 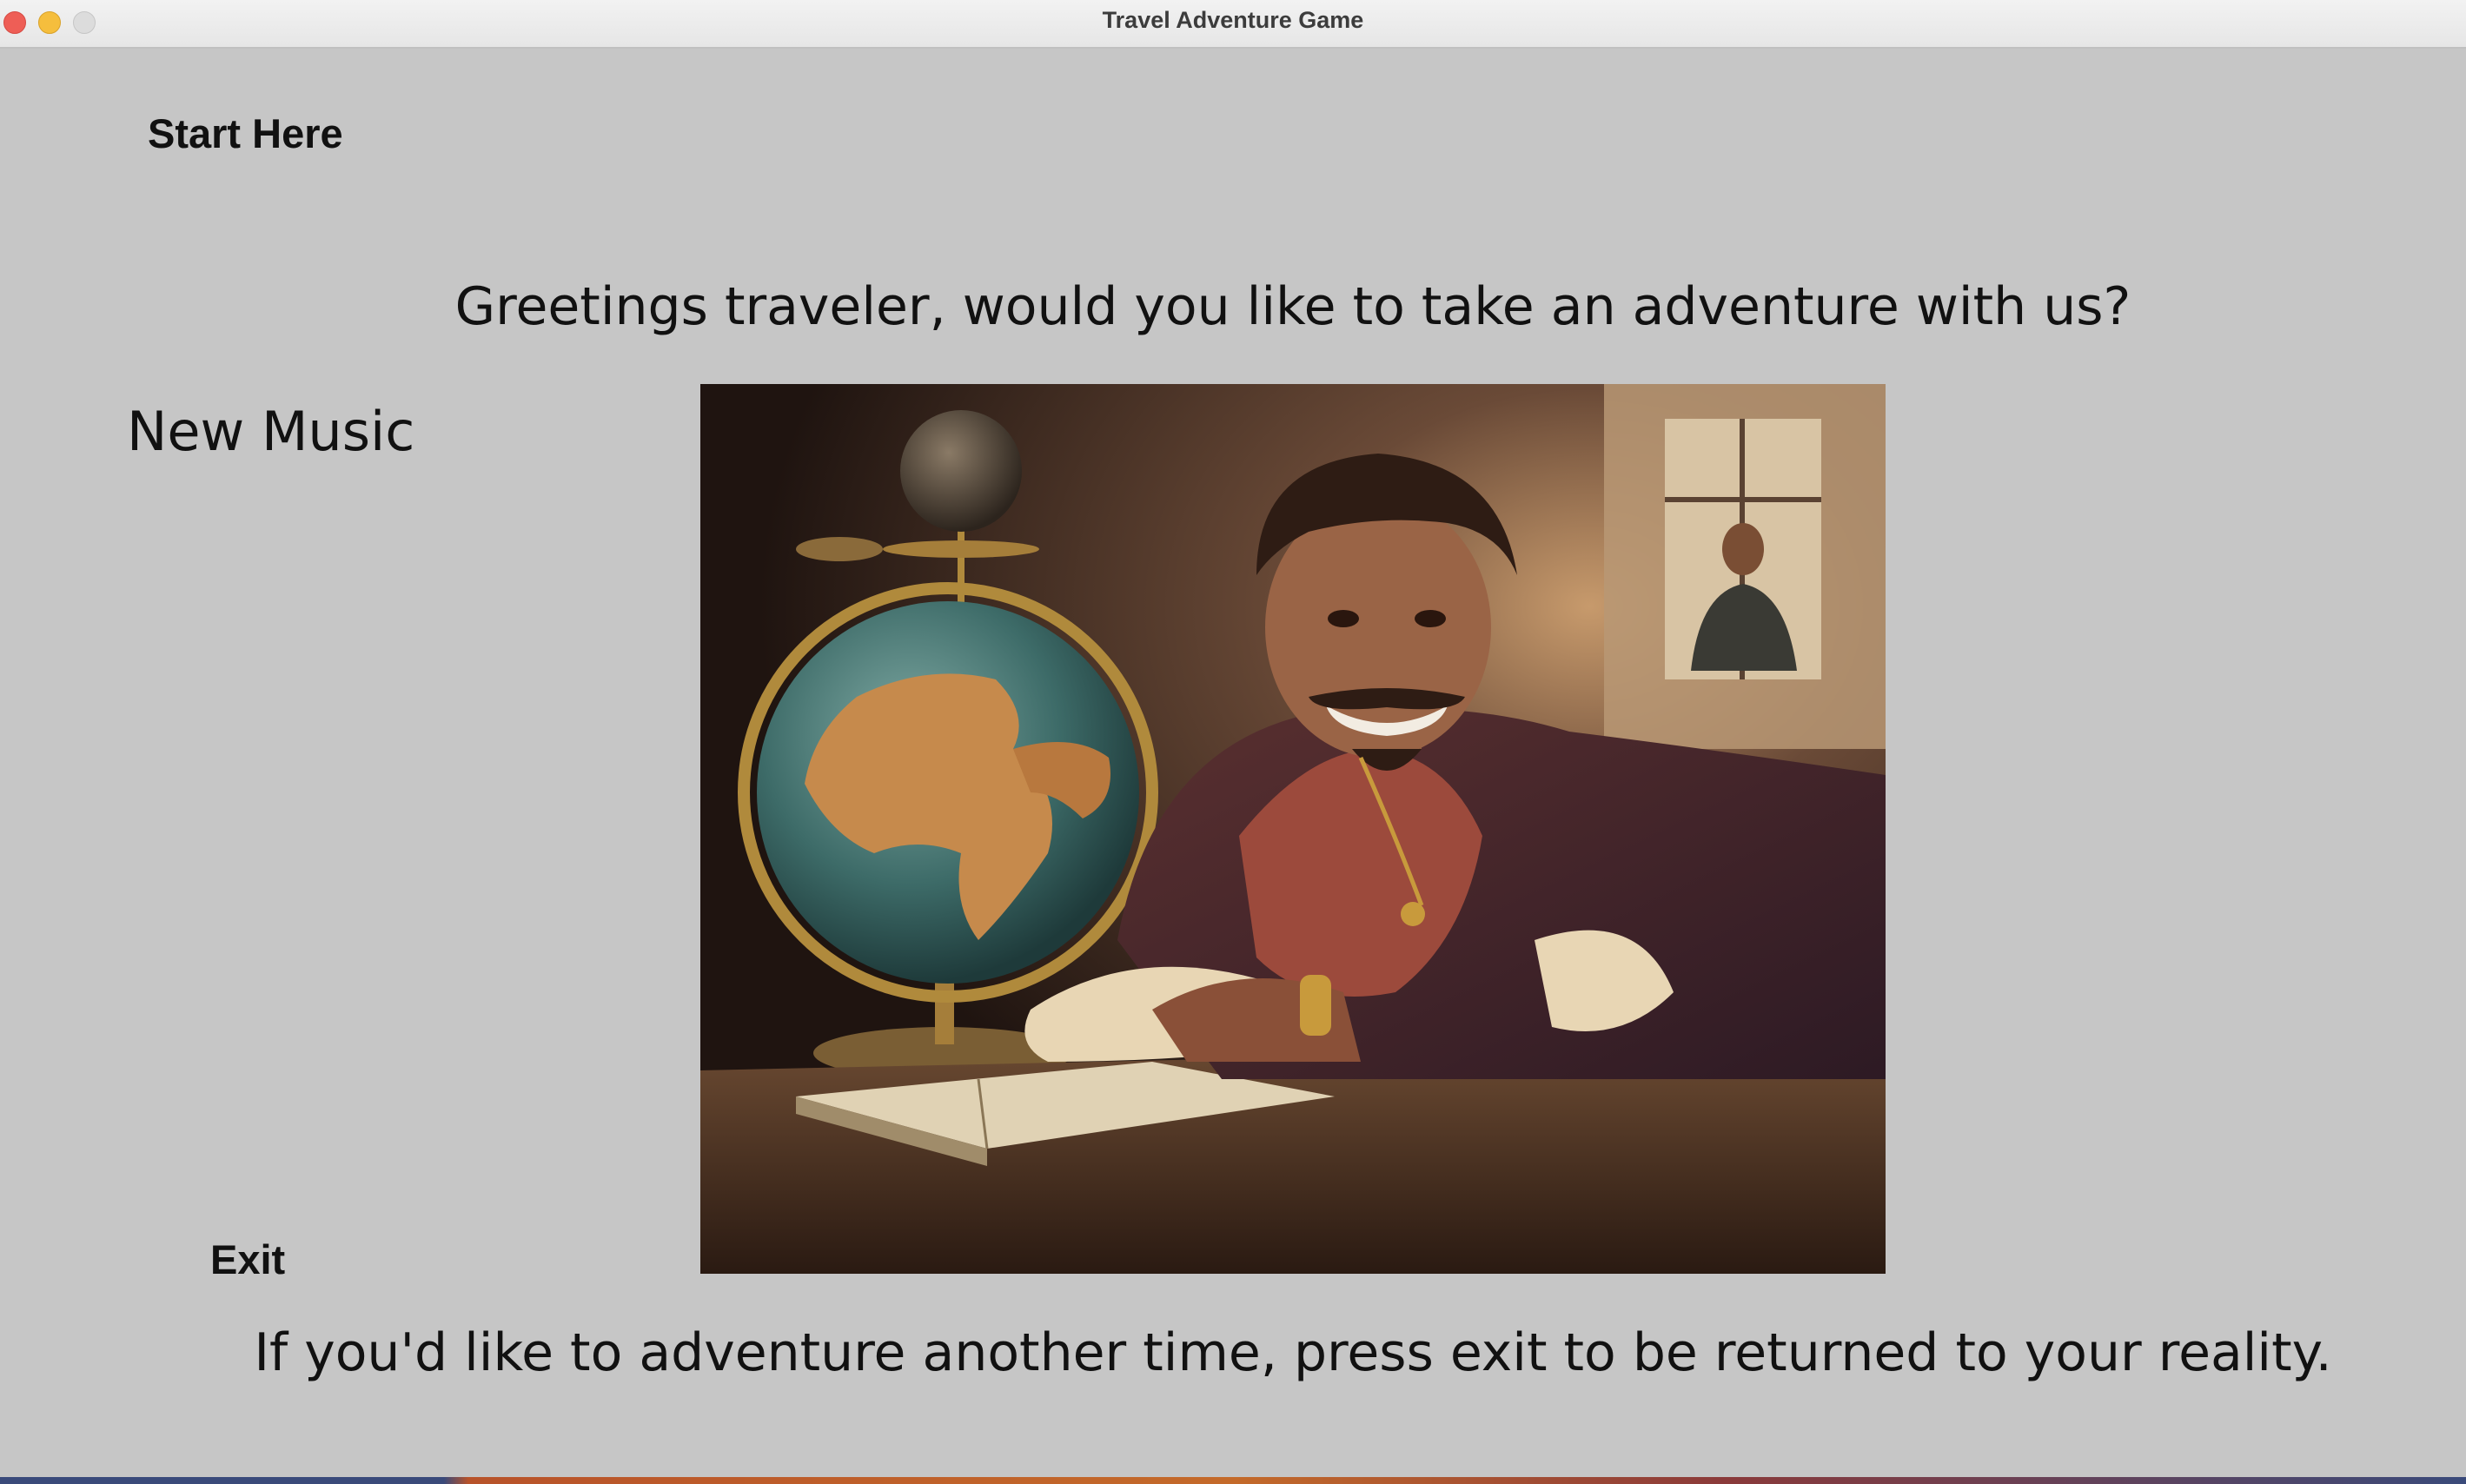 What do you see at coordinates (245, 133) in the screenshot?
I see `start-here-button: Start Here` at bounding box center [245, 133].